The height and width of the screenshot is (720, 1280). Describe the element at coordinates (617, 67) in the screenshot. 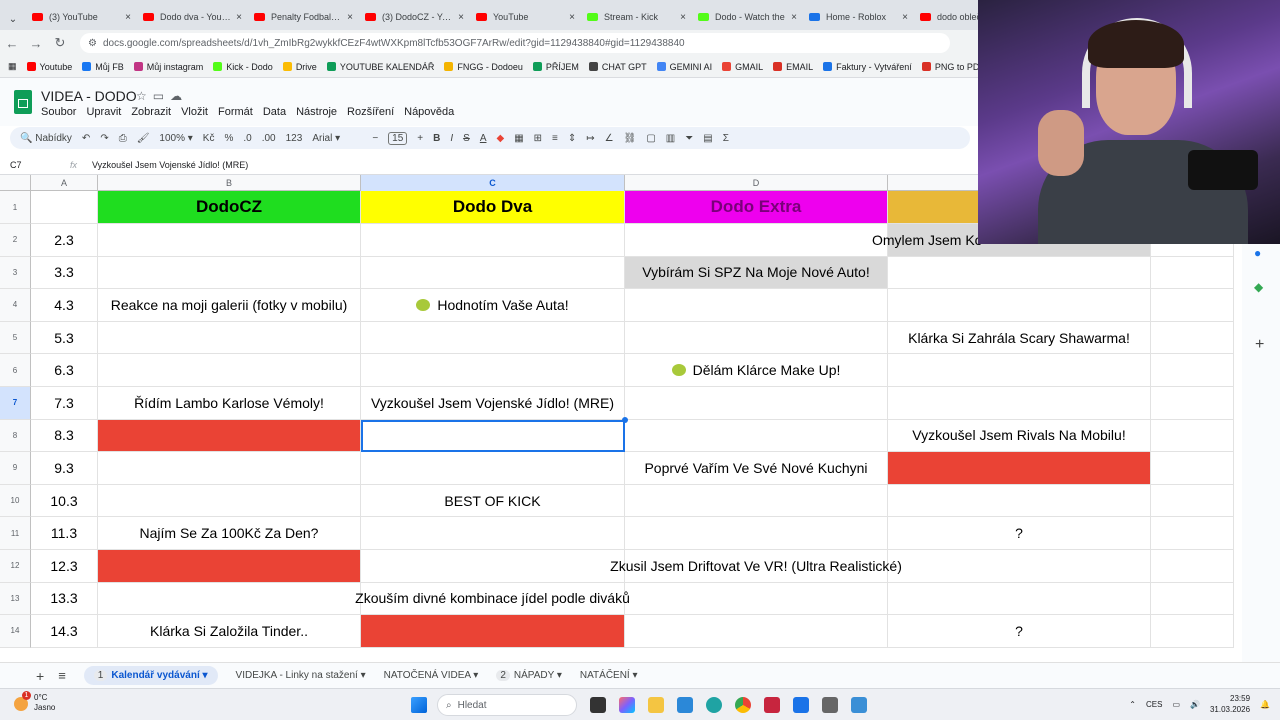

I see `bookmark-item: CHAT GPT` at that location.